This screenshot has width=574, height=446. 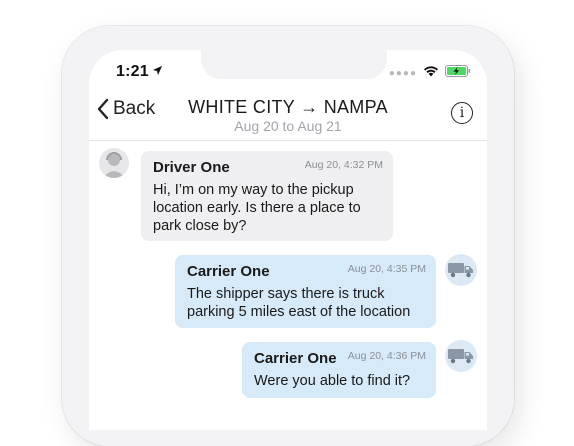 I want to click on info-icon: i, so click(x=462, y=113).